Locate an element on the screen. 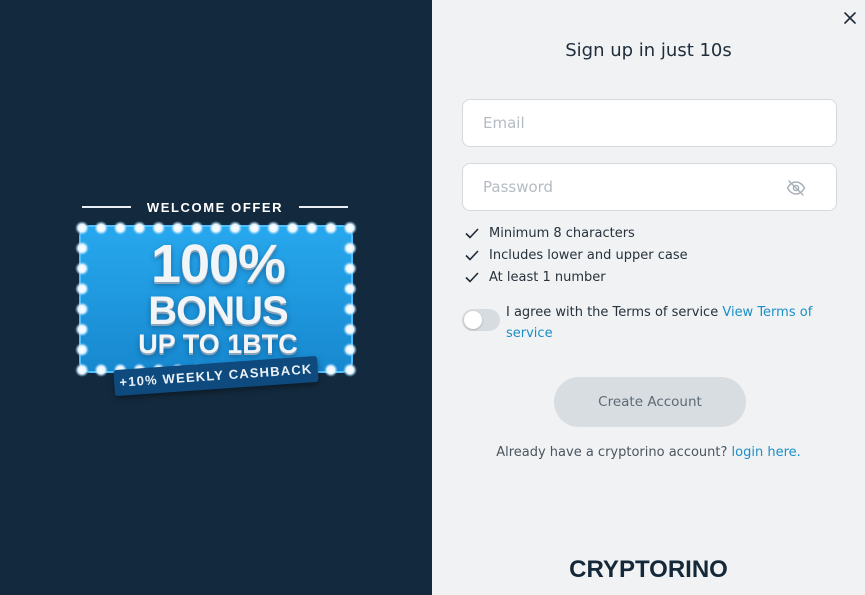 The height and width of the screenshot is (595, 865). agree-label: I agree with the Terms of service is located at coordinates (612, 312).